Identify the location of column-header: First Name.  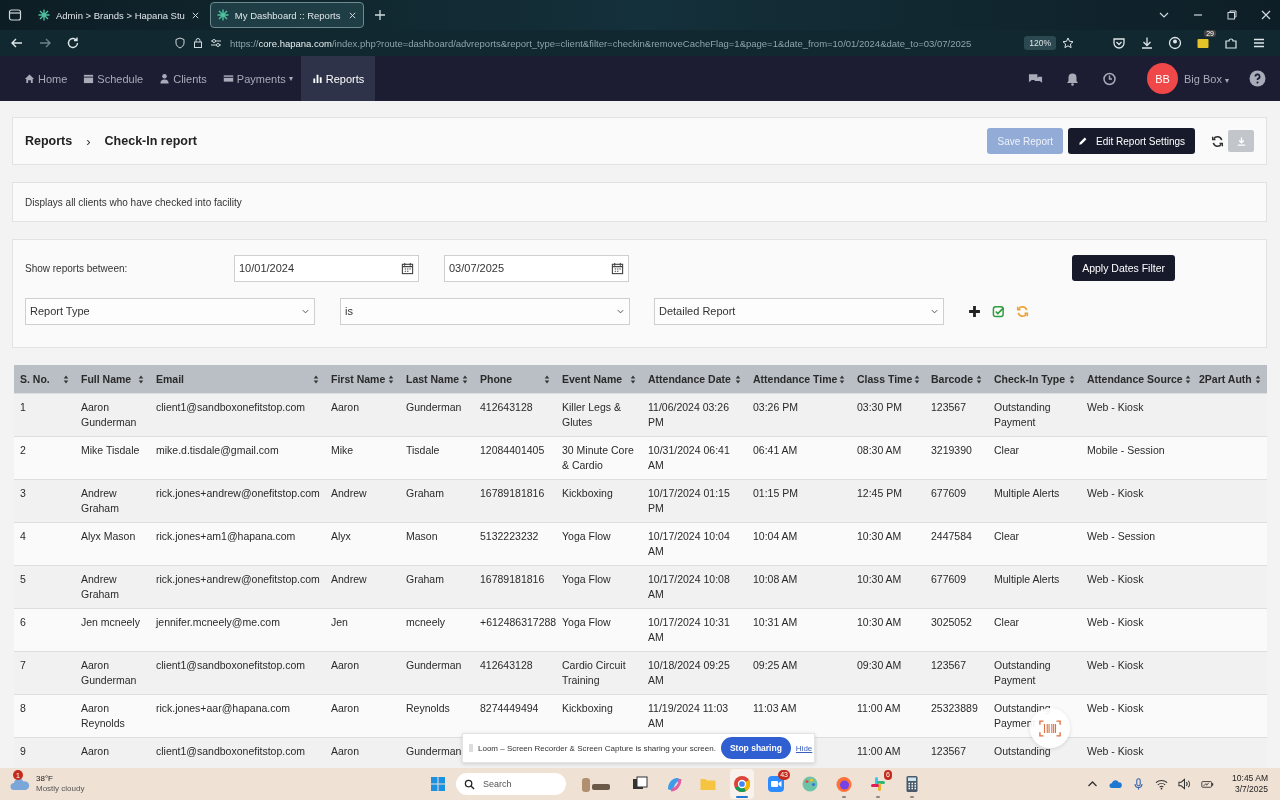
(358, 379).